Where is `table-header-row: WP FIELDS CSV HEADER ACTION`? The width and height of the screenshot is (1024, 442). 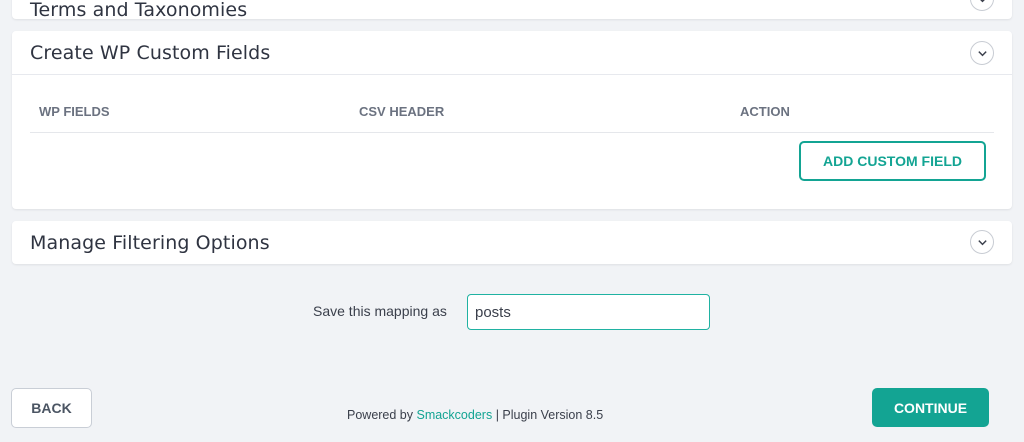 table-header-row: WP FIELDS CSV HEADER ACTION is located at coordinates (512, 111).